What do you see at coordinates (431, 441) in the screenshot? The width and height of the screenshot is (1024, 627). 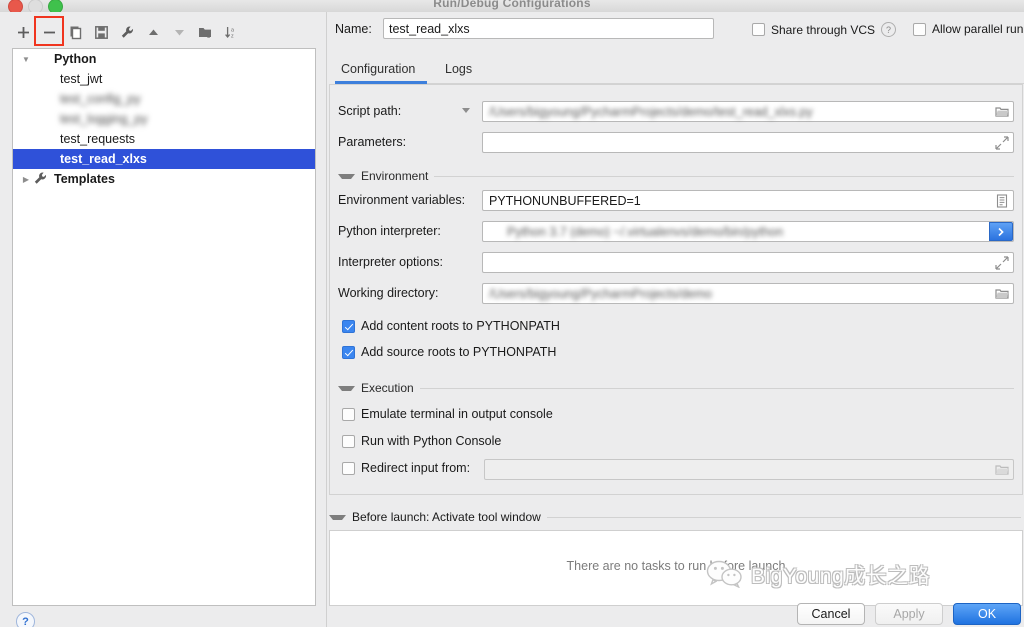 I see `run-with-python-console-label: Run with Python Console` at bounding box center [431, 441].